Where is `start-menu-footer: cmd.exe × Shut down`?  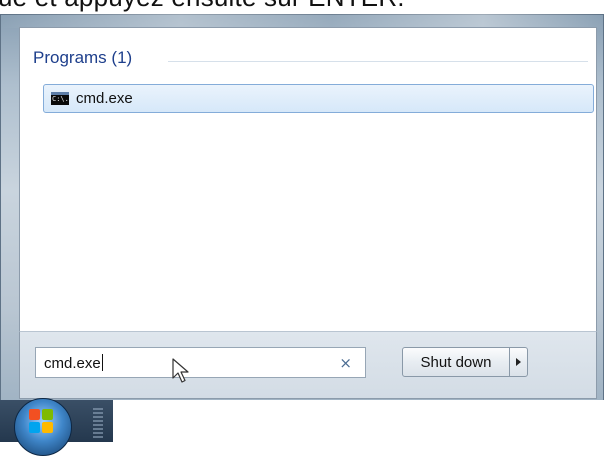 start-menu-footer: cmd.exe × Shut down is located at coordinates (308, 365).